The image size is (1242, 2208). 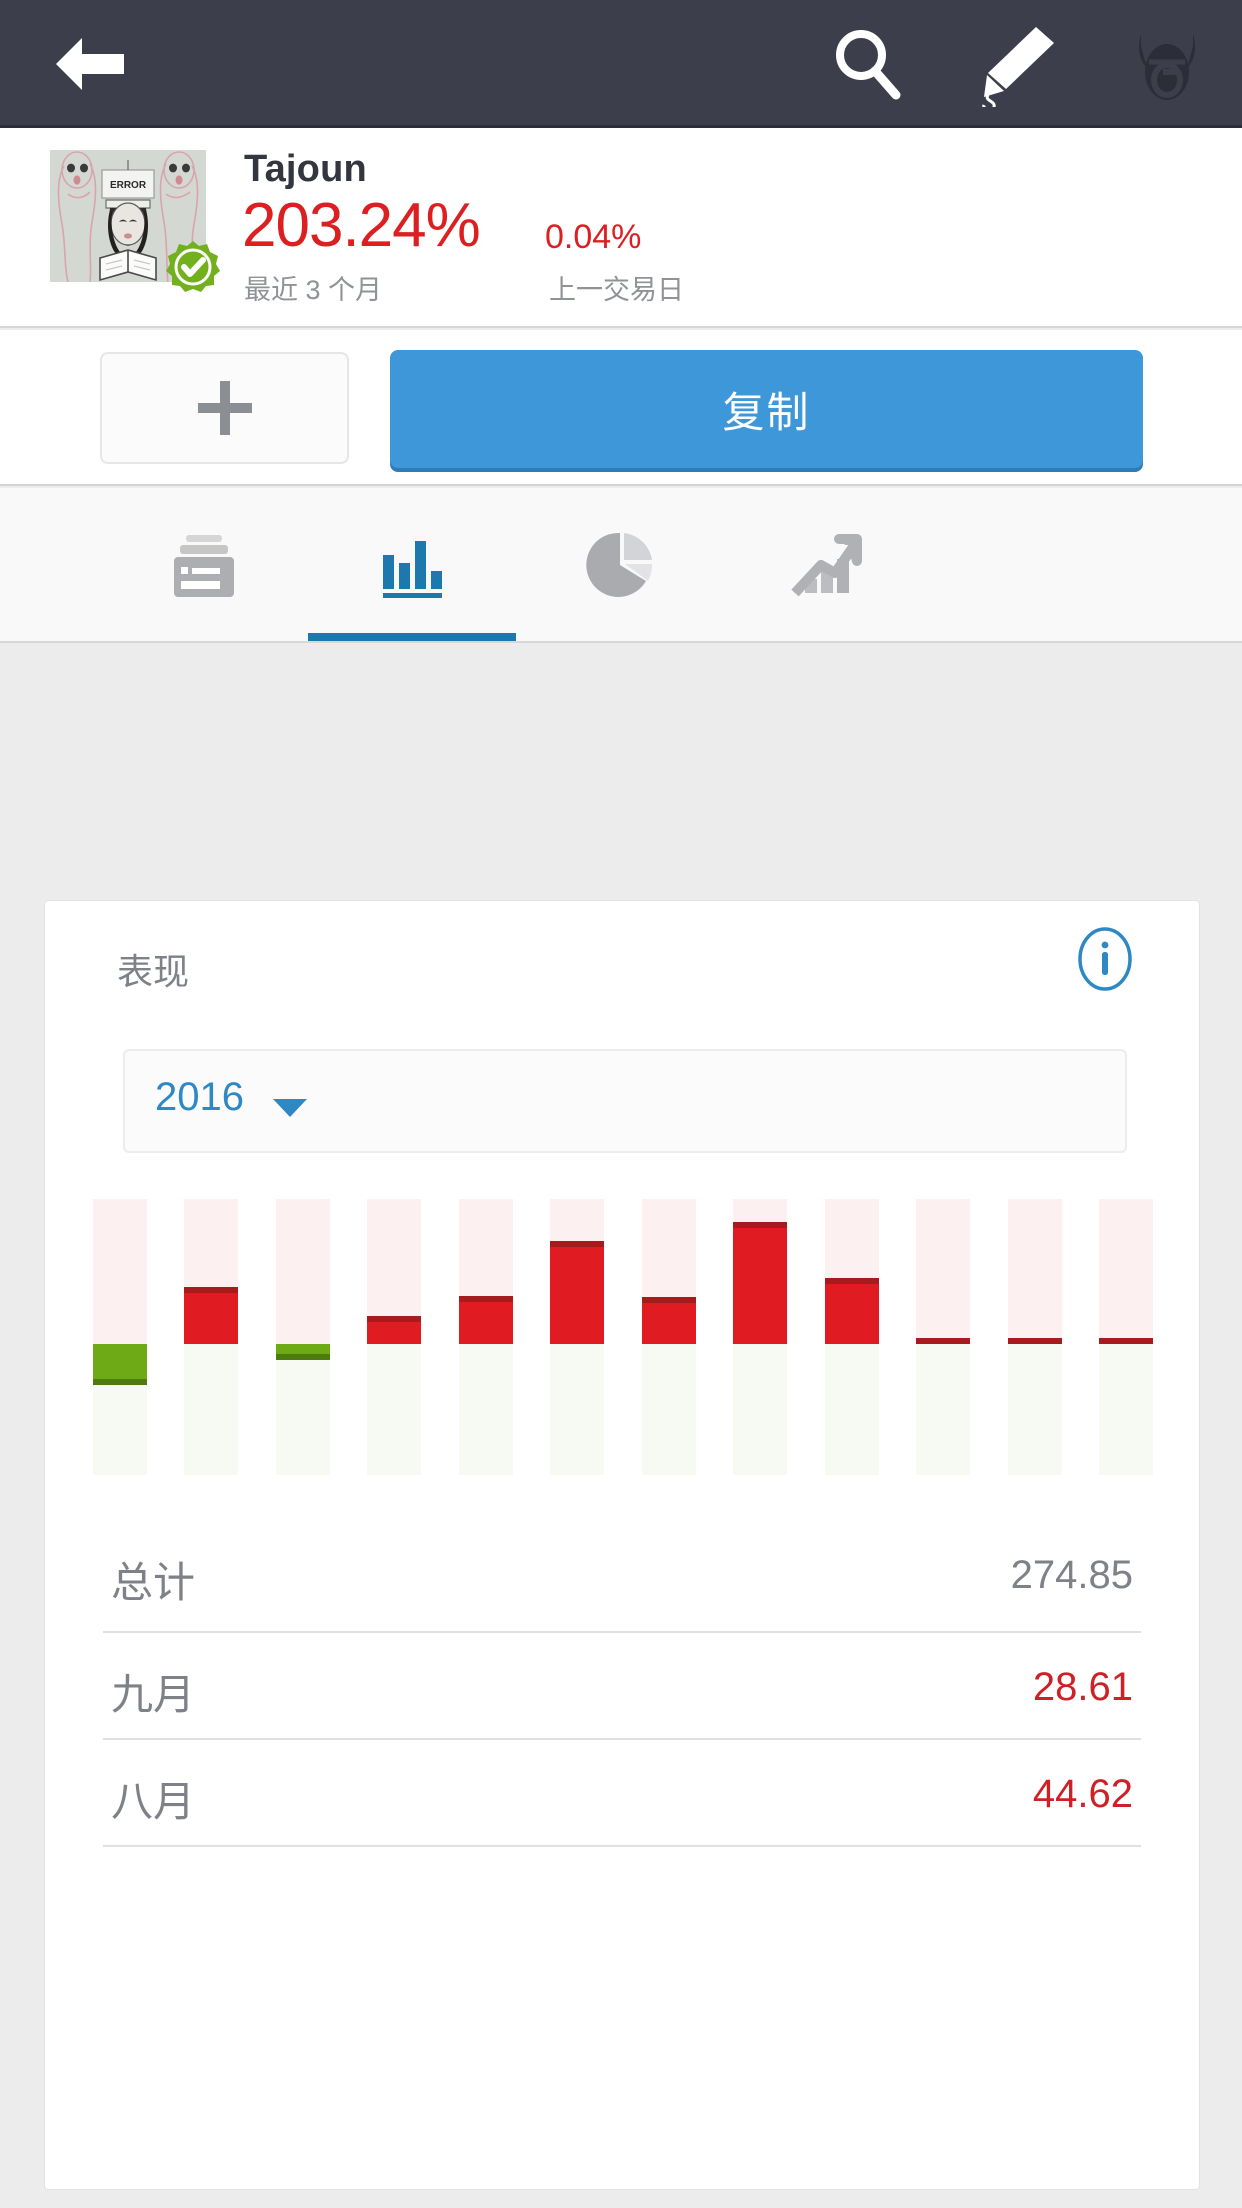 I want to click on gain-primary-value: 203.24%, so click(x=361, y=225).